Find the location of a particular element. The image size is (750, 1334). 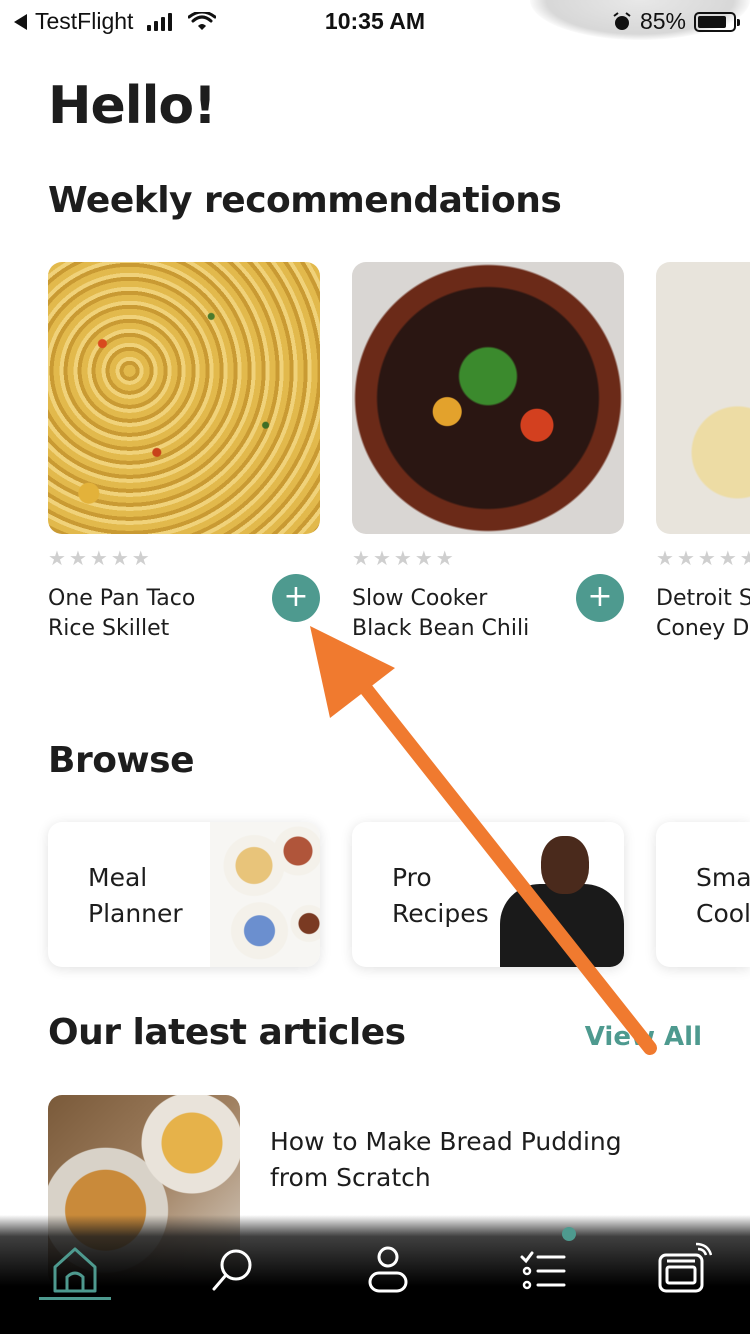

recipe-title: Detroit S Coney Do is located at coordinates (703, 614).